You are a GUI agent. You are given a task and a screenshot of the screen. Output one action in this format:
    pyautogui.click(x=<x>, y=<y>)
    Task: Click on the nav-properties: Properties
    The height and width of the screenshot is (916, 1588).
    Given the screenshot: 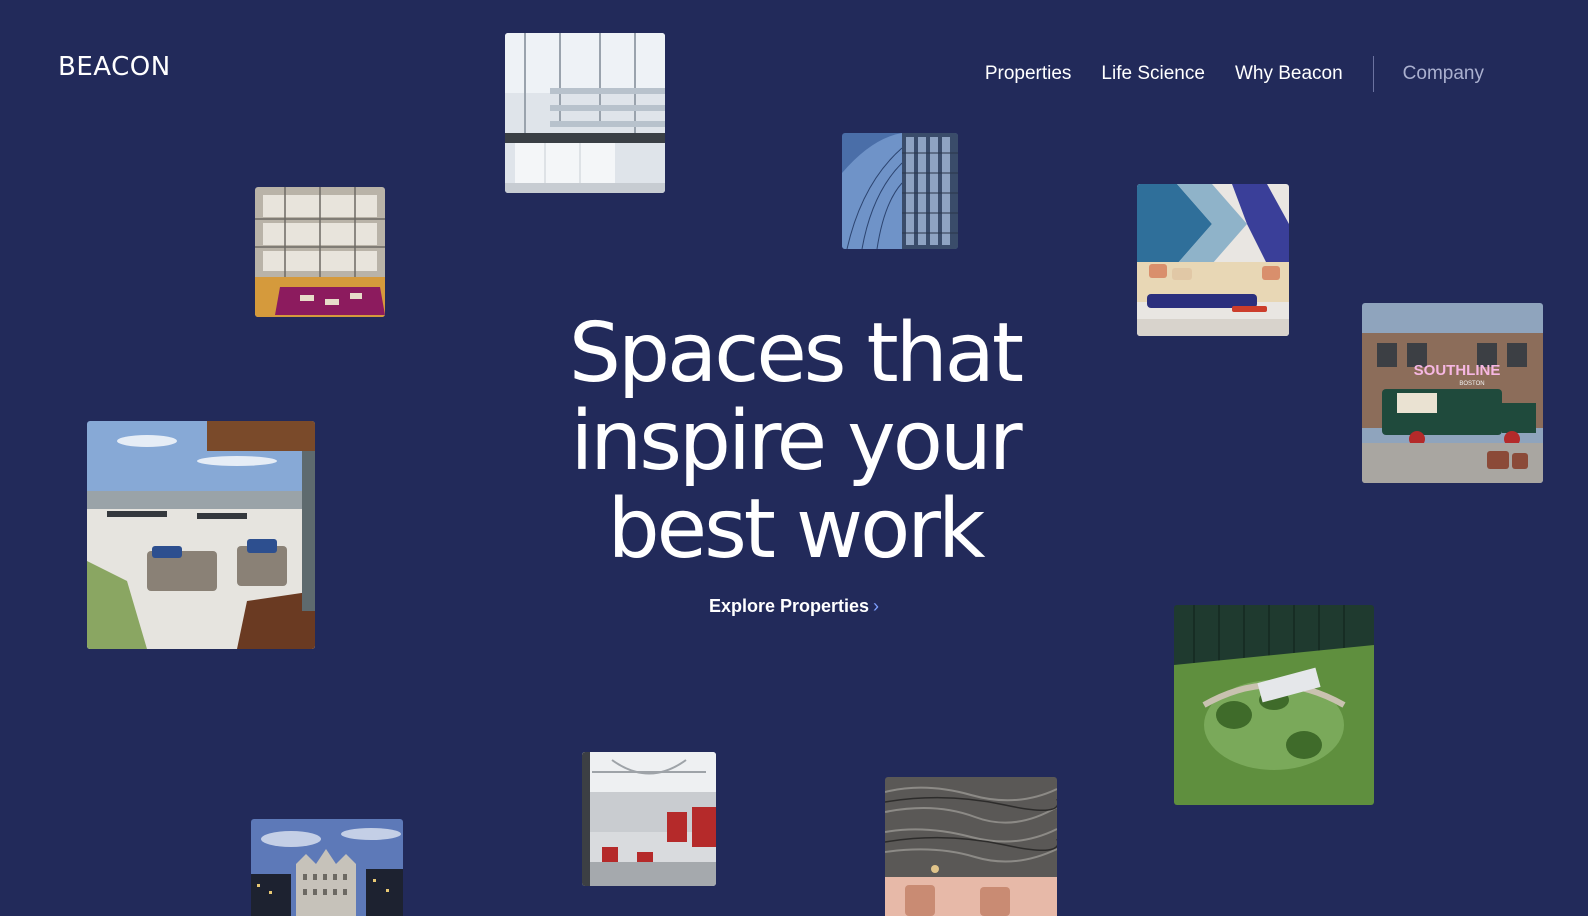 What is the action you would take?
    pyautogui.click(x=1028, y=74)
    